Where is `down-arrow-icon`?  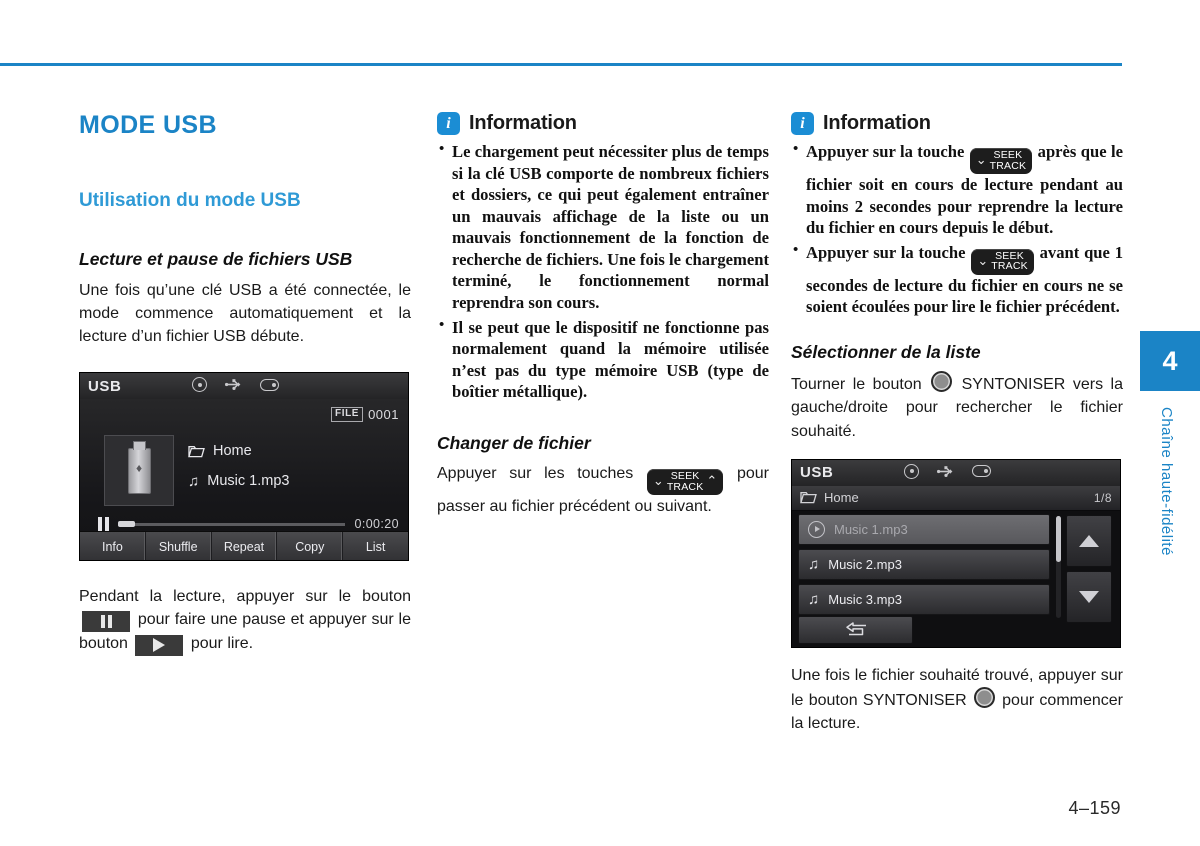 down-arrow-icon is located at coordinates (1089, 596).